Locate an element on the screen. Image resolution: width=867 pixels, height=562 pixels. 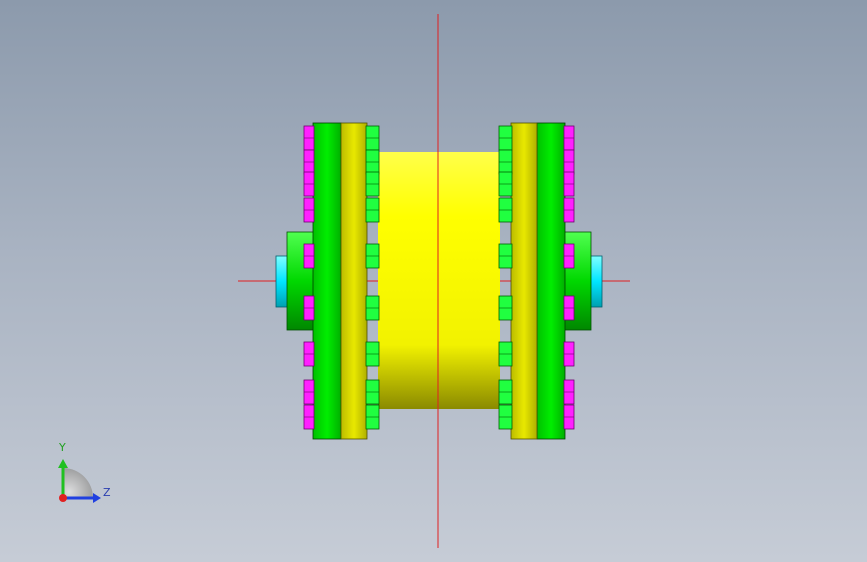
x-axis-origin is located at coordinates (63, 498).